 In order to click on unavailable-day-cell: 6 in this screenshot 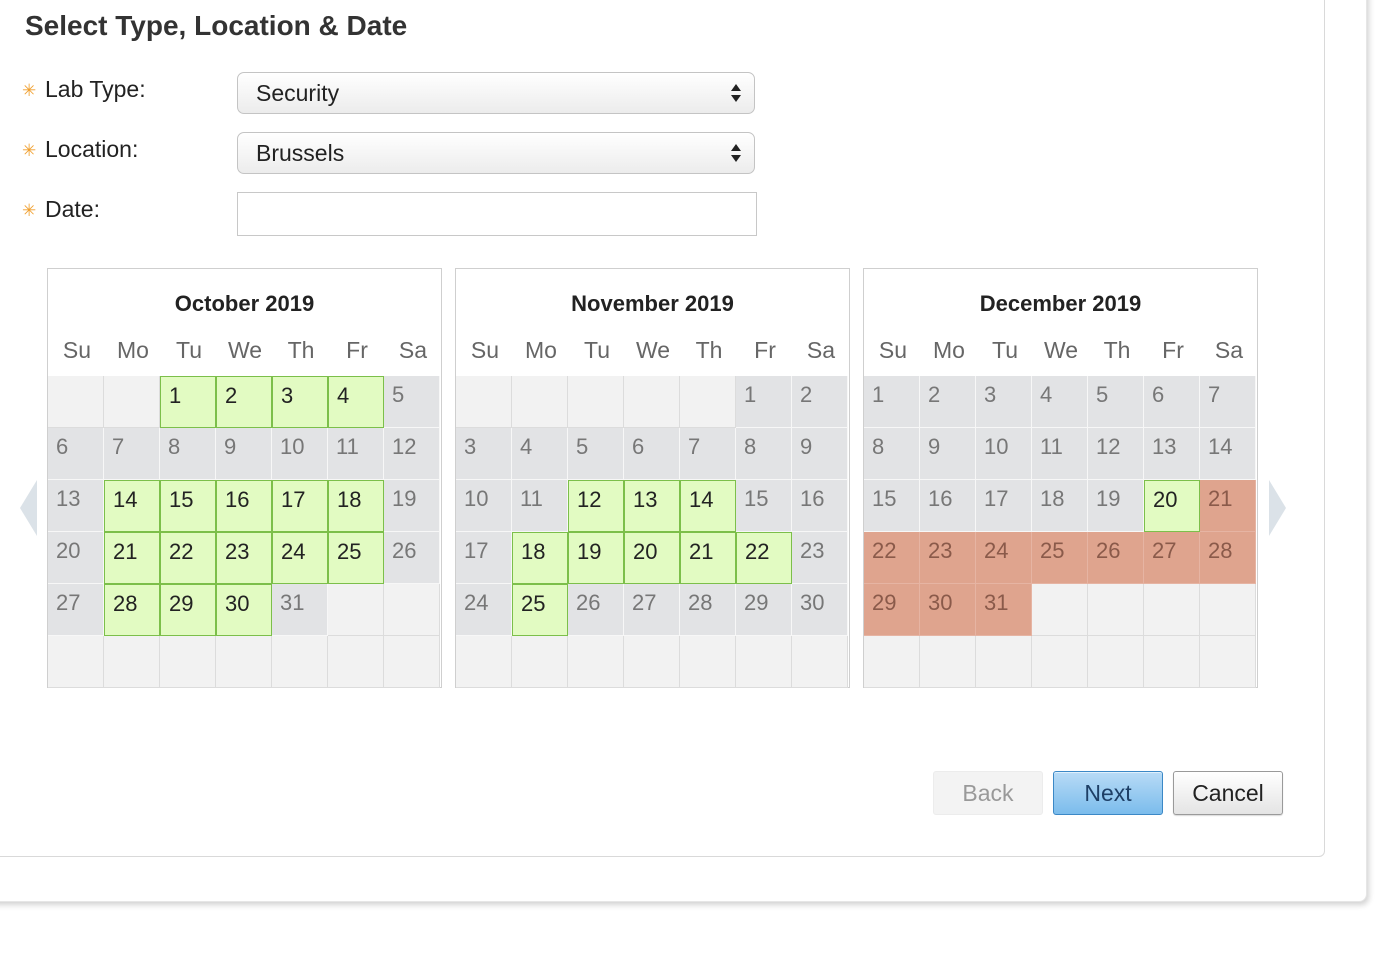, I will do `click(1172, 402)`.